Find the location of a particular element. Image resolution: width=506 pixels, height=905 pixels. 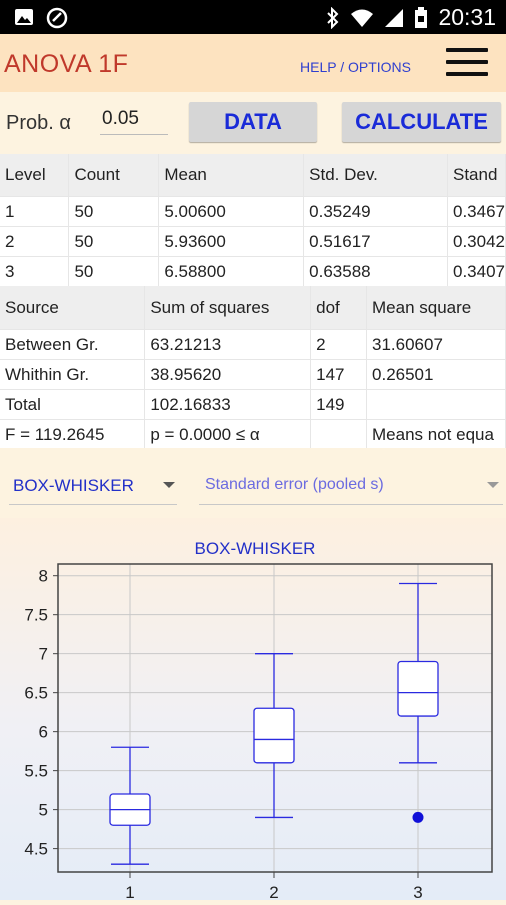

table-cell: 5.00600 is located at coordinates (231, 211).